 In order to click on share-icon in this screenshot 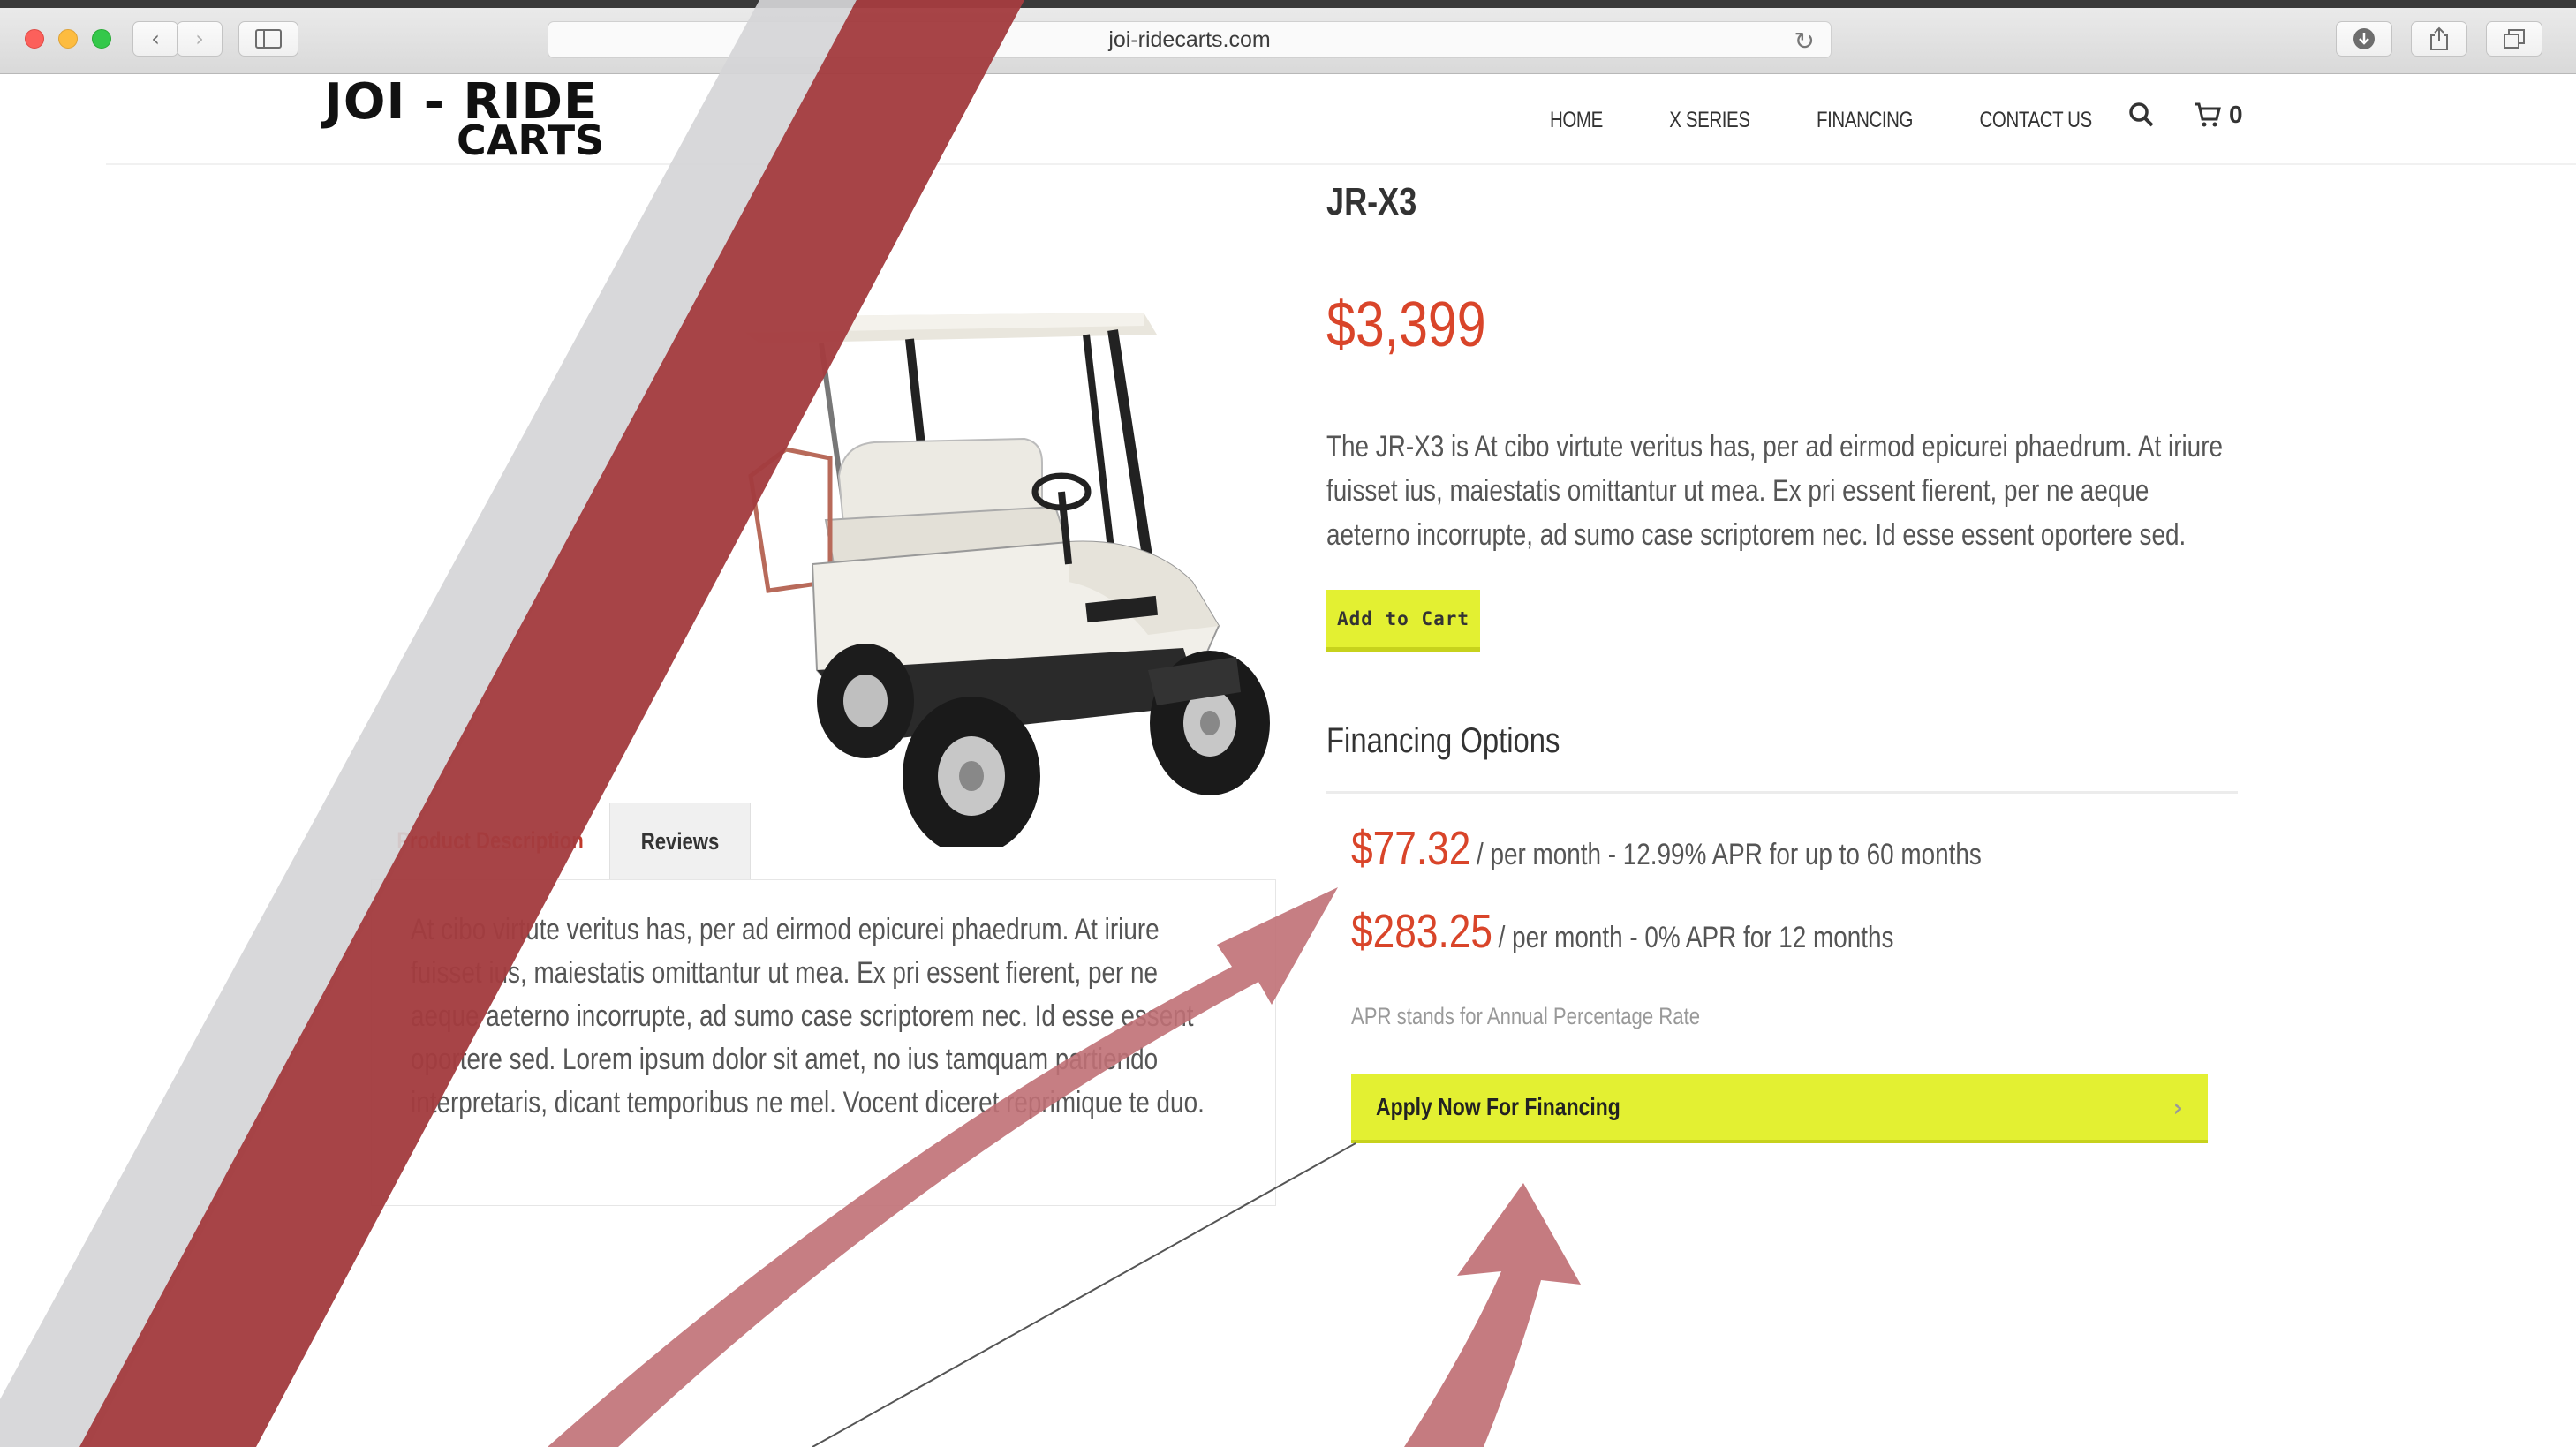, I will do `click(2439, 38)`.